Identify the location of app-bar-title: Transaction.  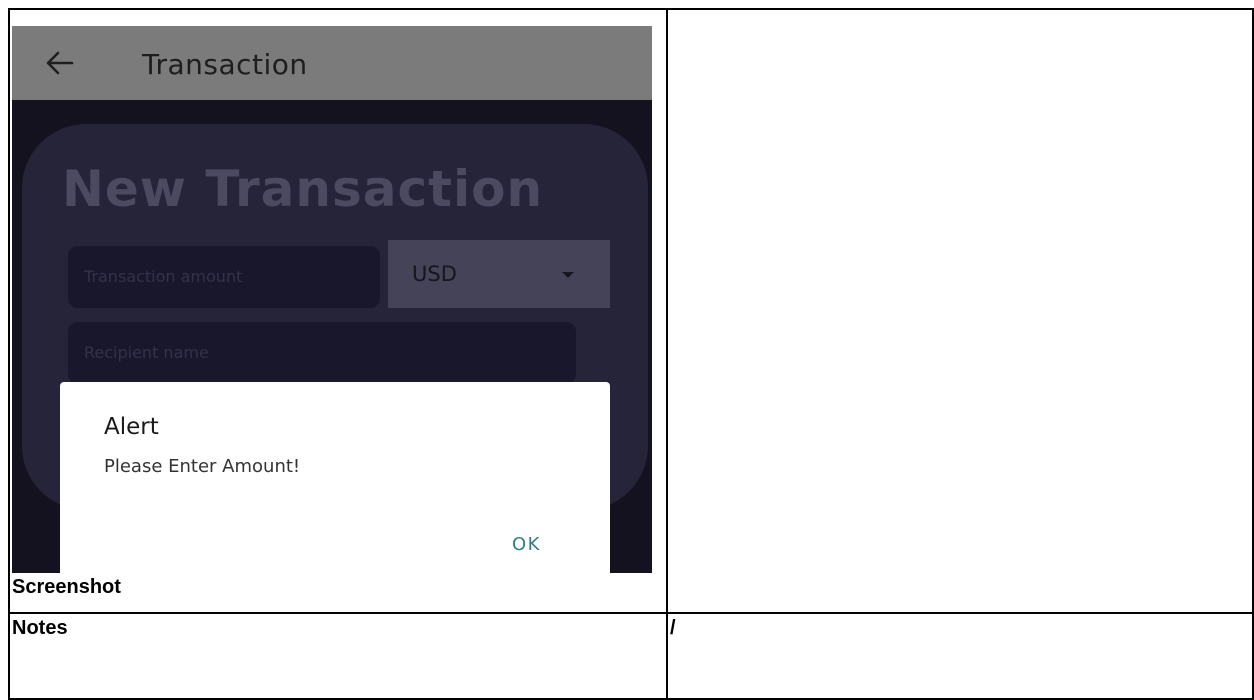
(225, 64).